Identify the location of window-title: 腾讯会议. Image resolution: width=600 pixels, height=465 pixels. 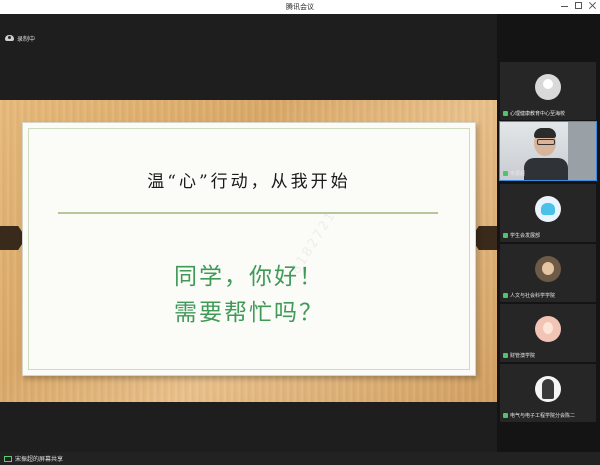
(300, 7).